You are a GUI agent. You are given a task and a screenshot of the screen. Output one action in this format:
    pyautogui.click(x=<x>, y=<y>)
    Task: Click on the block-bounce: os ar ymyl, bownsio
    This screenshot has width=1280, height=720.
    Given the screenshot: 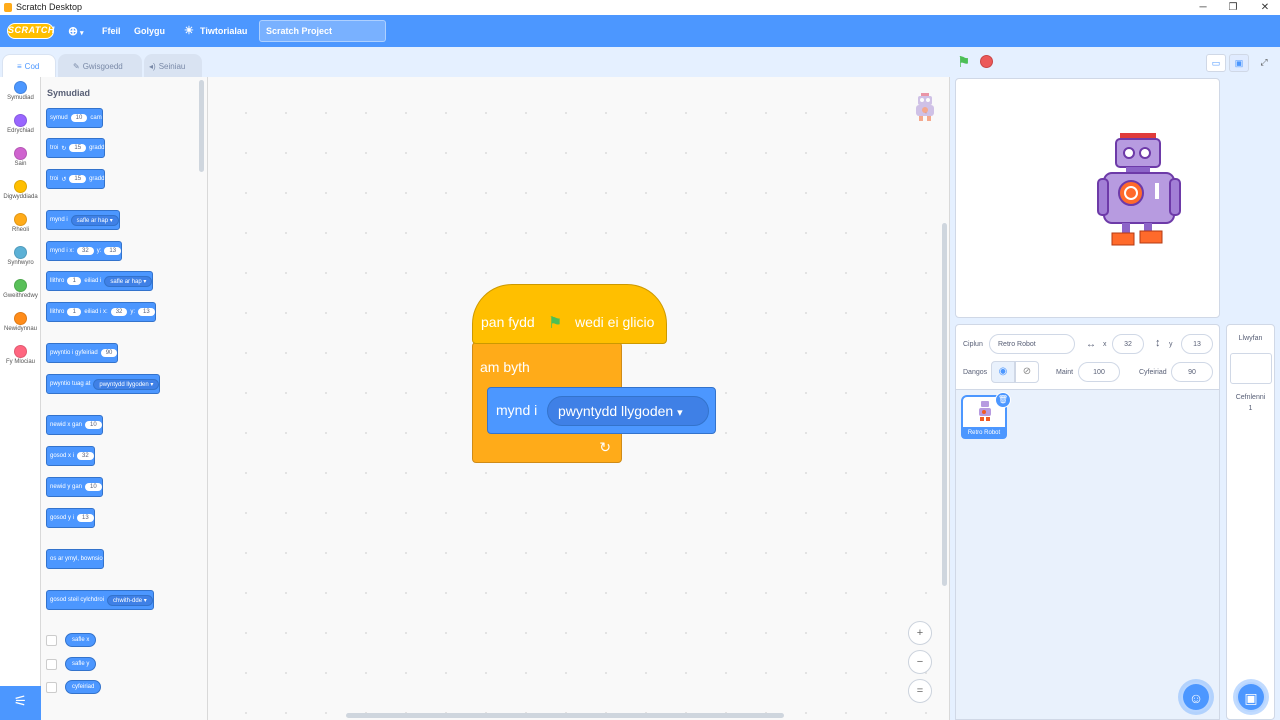 What is the action you would take?
    pyautogui.click(x=75, y=559)
    